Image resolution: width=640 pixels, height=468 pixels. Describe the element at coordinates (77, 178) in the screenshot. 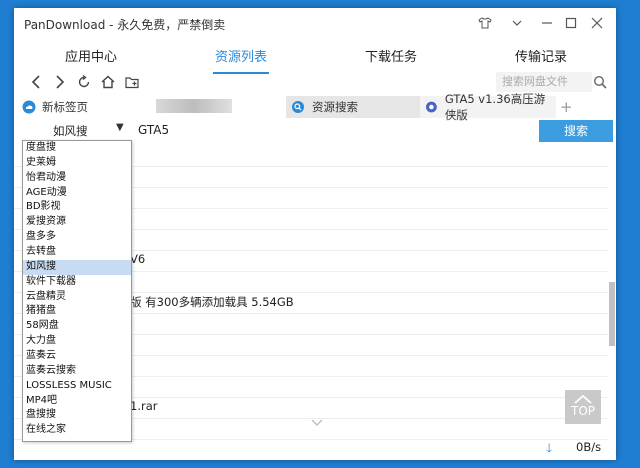

I see `dropdown-option: 怡君动漫` at that location.